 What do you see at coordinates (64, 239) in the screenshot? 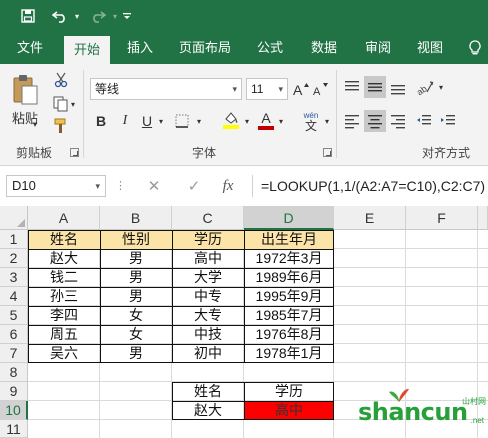
I see `cell-a1: 姓名` at bounding box center [64, 239].